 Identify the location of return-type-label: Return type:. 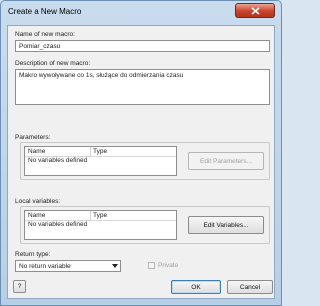
(33, 254).